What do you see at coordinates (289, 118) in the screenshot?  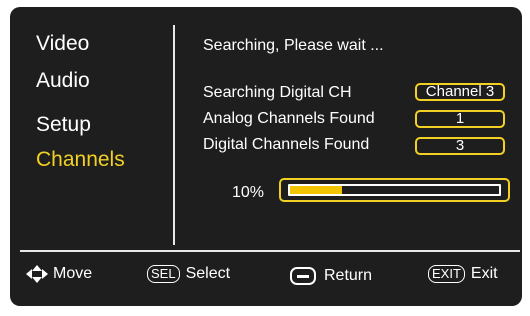 I see `analog-found-label: Analog Channels Found` at bounding box center [289, 118].